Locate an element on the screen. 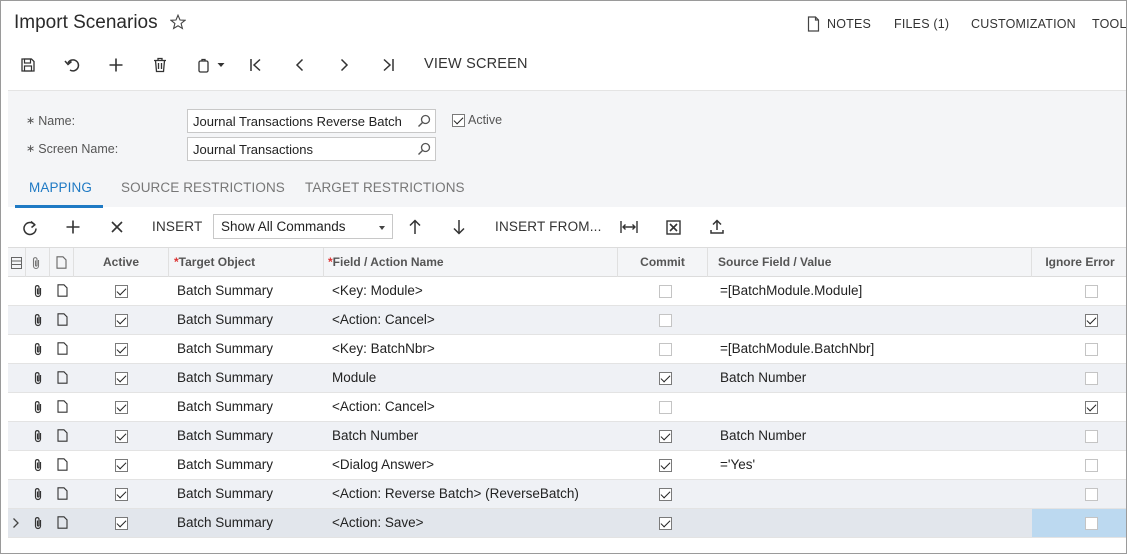  field-action-cell: Module is located at coordinates (354, 378).